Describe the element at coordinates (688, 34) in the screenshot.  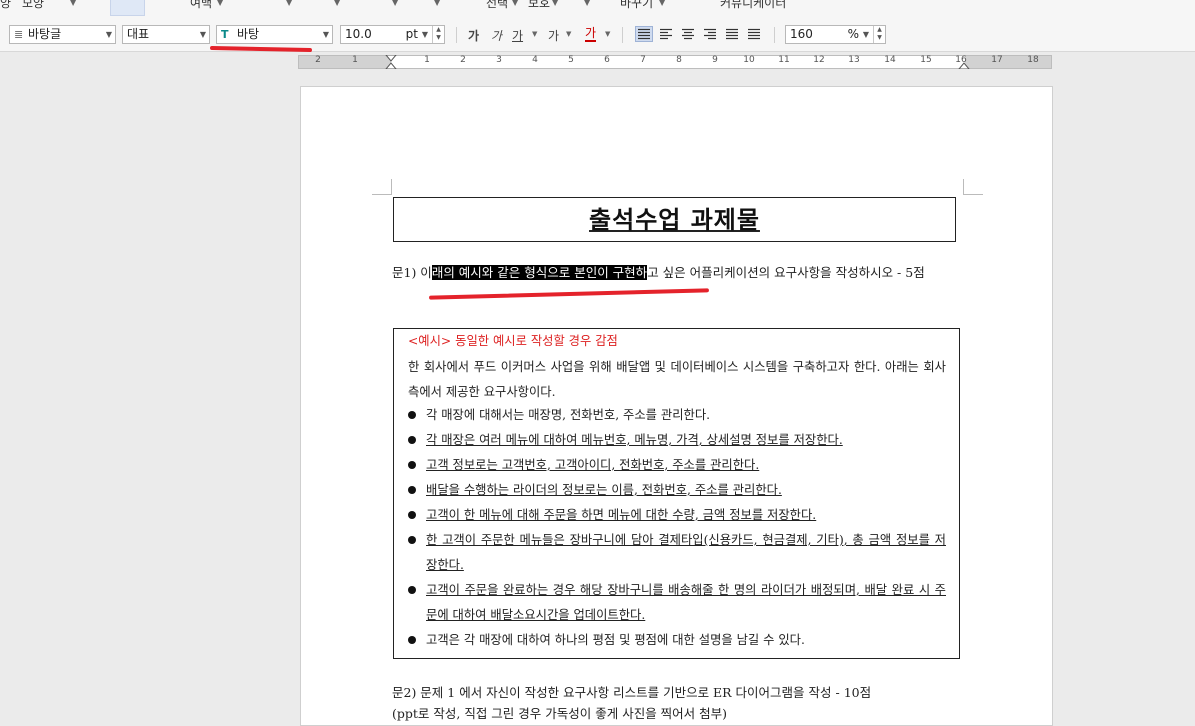
I see `align-center-icon` at that location.